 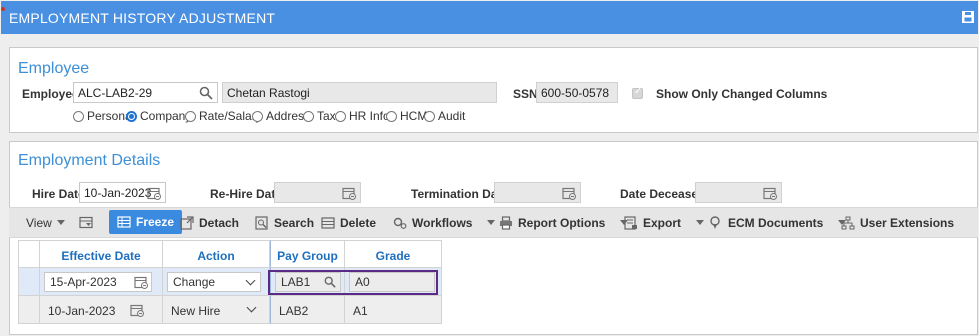 What do you see at coordinates (82, 311) in the screenshot?
I see `effective-date-value: 10-Jan-2023` at bounding box center [82, 311].